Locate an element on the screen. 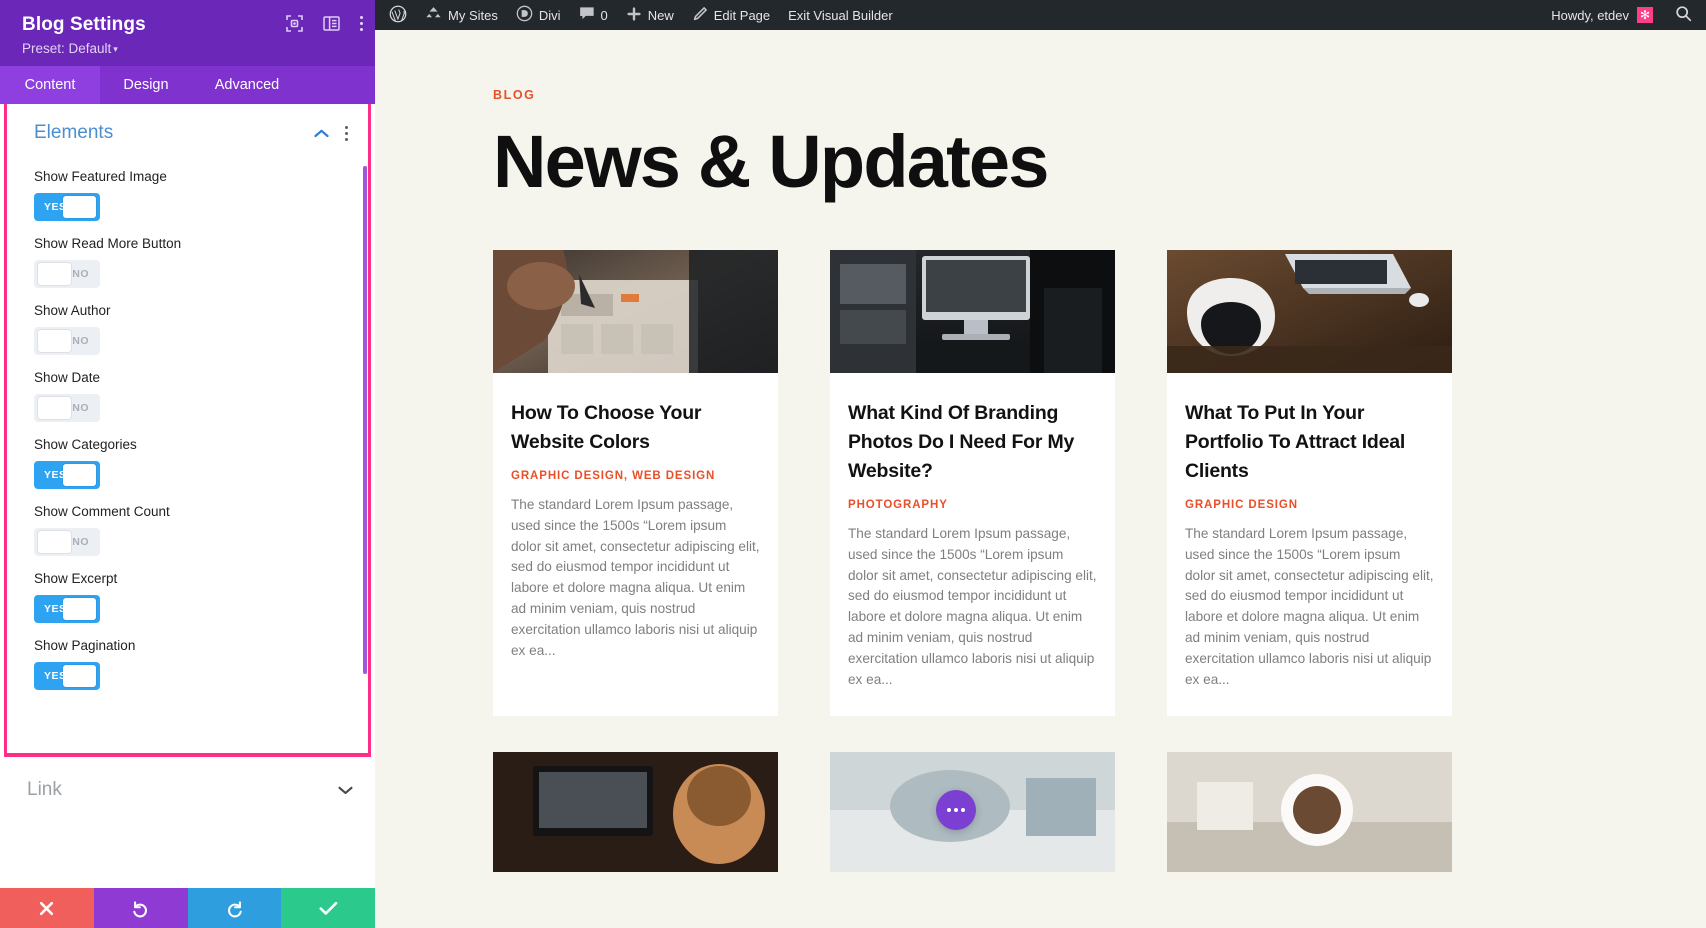  panel-scrollbar is located at coordinates (365, 420).